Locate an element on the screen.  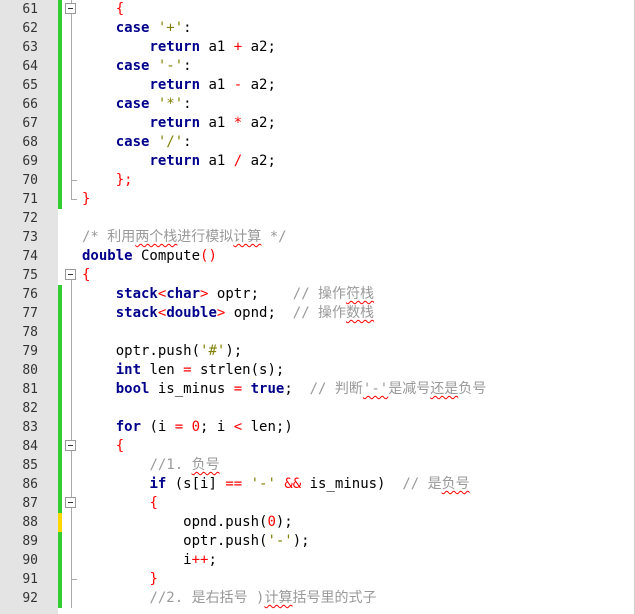
code-line: 75 { is located at coordinates (317, 275).